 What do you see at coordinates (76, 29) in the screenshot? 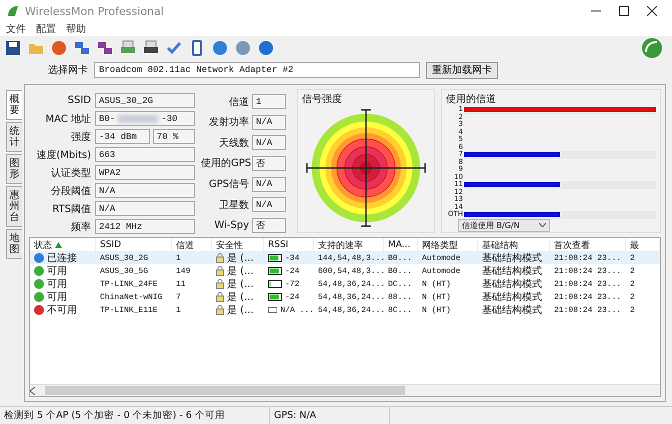
I see `menu-item: 帮助` at bounding box center [76, 29].